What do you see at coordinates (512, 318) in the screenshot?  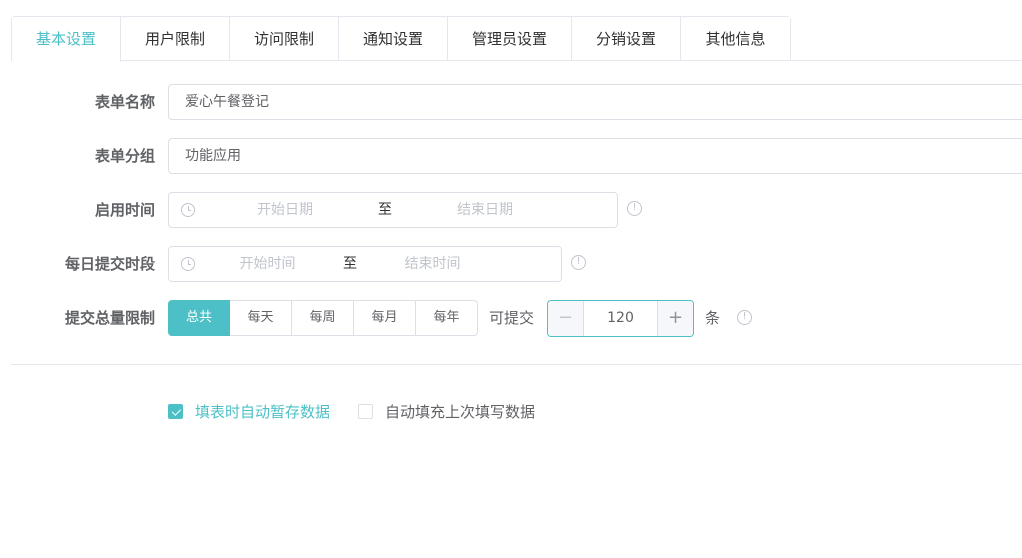 I see `can-submit-text: 可提交` at bounding box center [512, 318].